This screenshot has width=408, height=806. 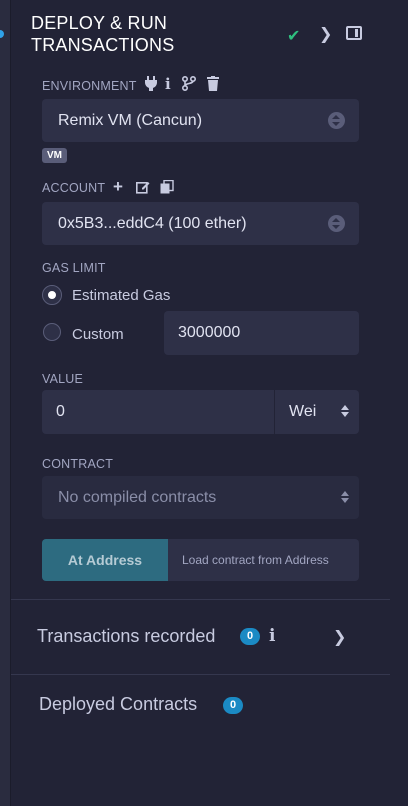 I want to click on check-icon: ✔, so click(x=294, y=36).